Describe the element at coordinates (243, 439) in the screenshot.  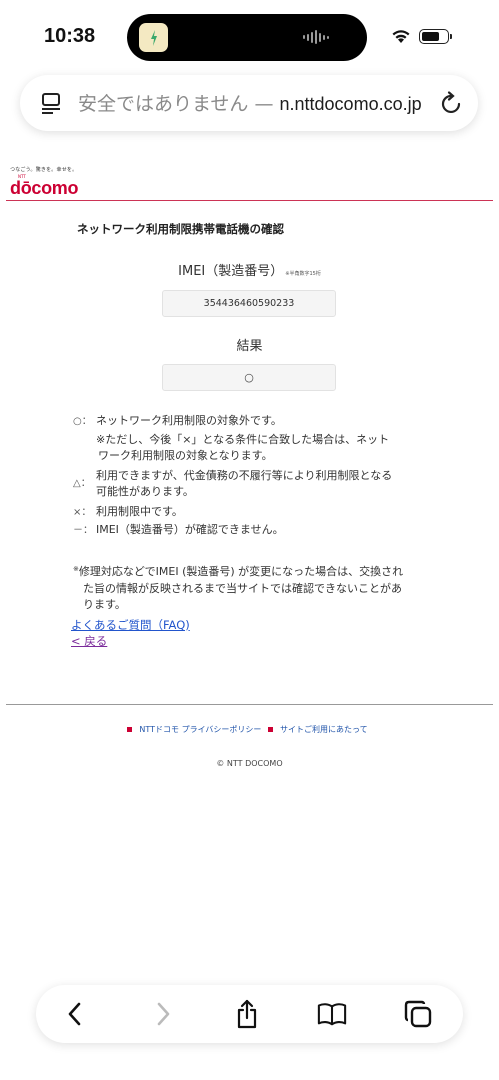
I see `legend-text: ※ただし、今後「×」となる条件に合致した場合は、ネット` at that location.